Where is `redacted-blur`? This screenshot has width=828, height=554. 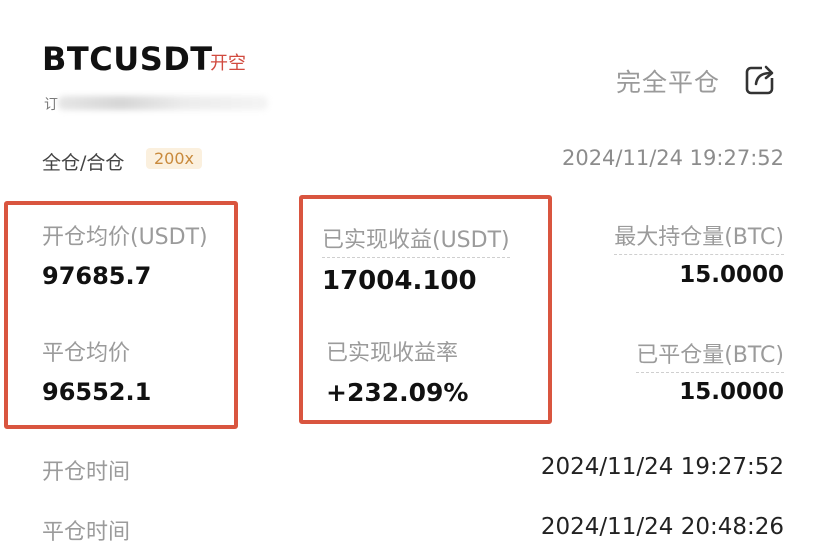 redacted-blur is located at coordinates (163, 103).